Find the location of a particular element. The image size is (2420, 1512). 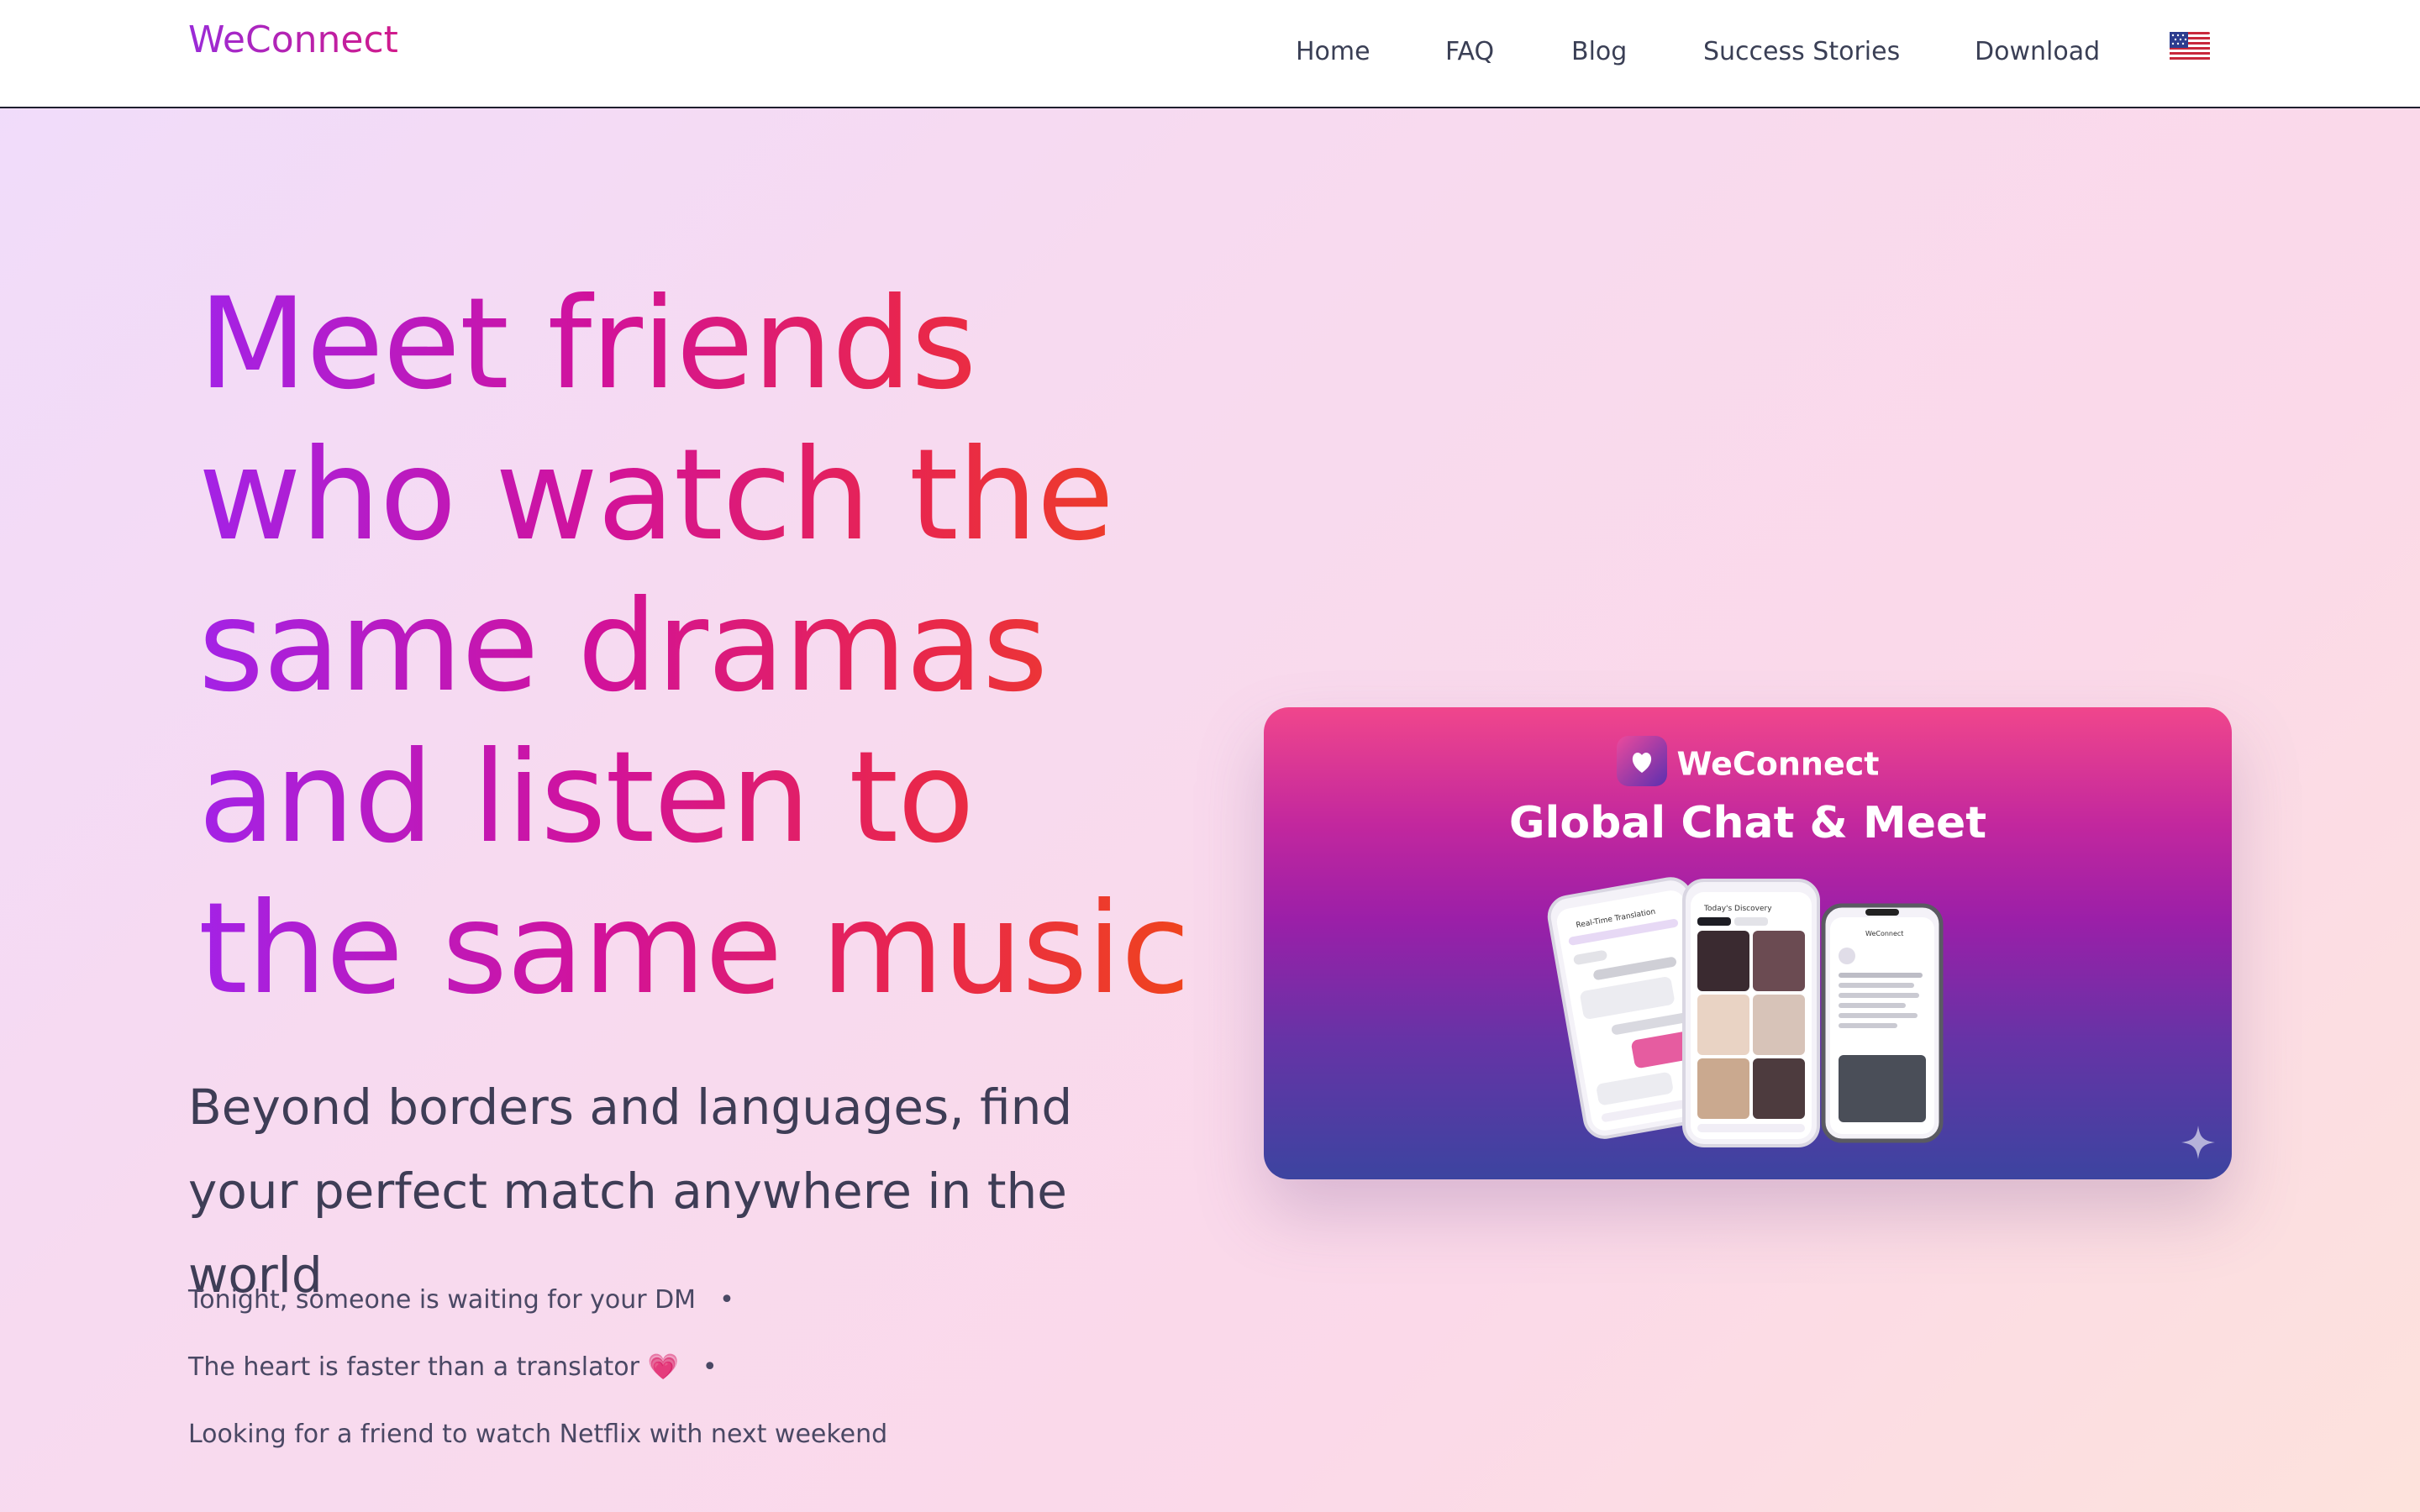

tagline-item: The heart is faster than a translator 💗 • is located at coordinates (453, 1367).